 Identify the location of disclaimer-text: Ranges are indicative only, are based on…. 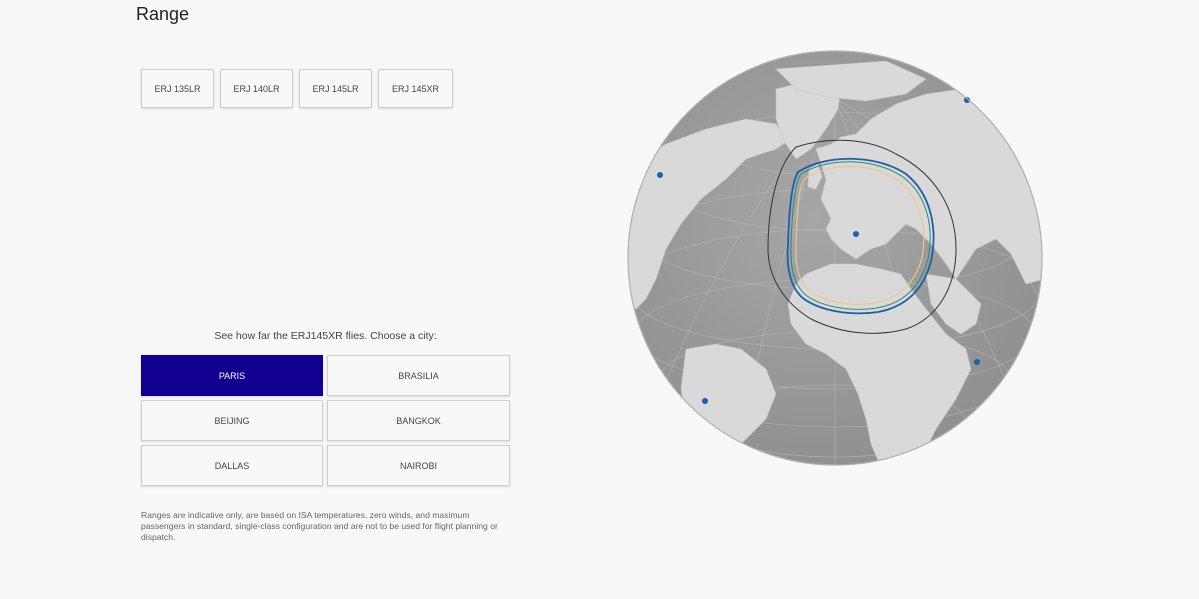
(319, 526).